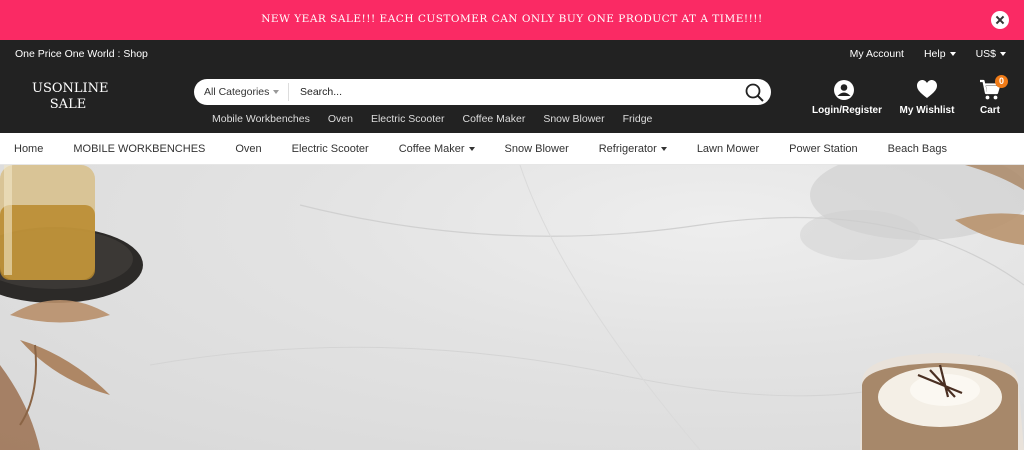 Image resolution: width=1024 pixels, height=450 pixels. I want to click on nav-item-power-station: Power Station, so click(823, 149).